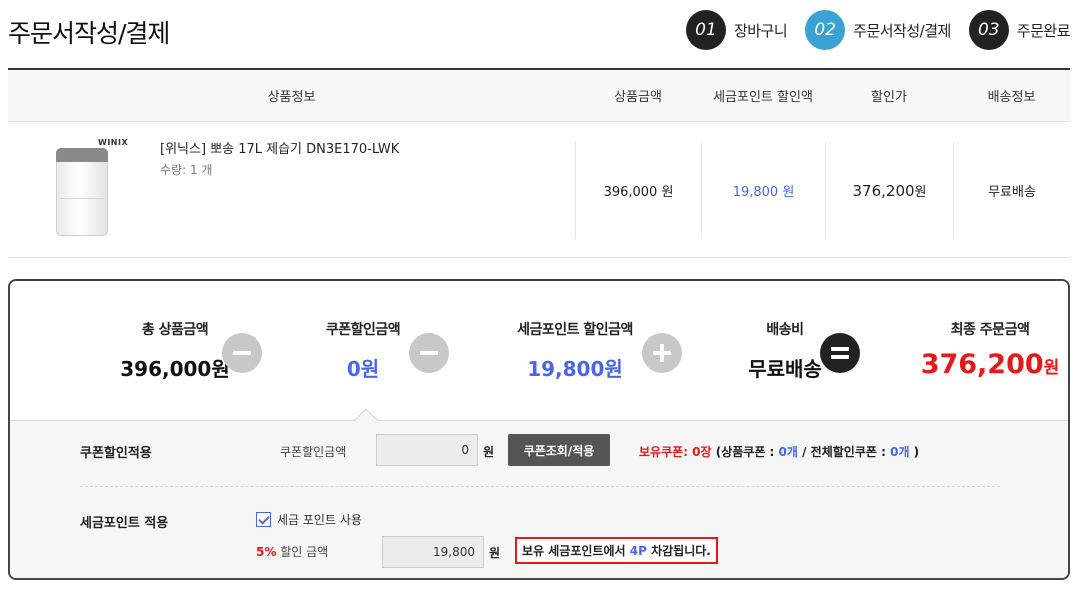 This screenshot has width=1076, height=590. I want to click on plus-icon, so click(662, 353).